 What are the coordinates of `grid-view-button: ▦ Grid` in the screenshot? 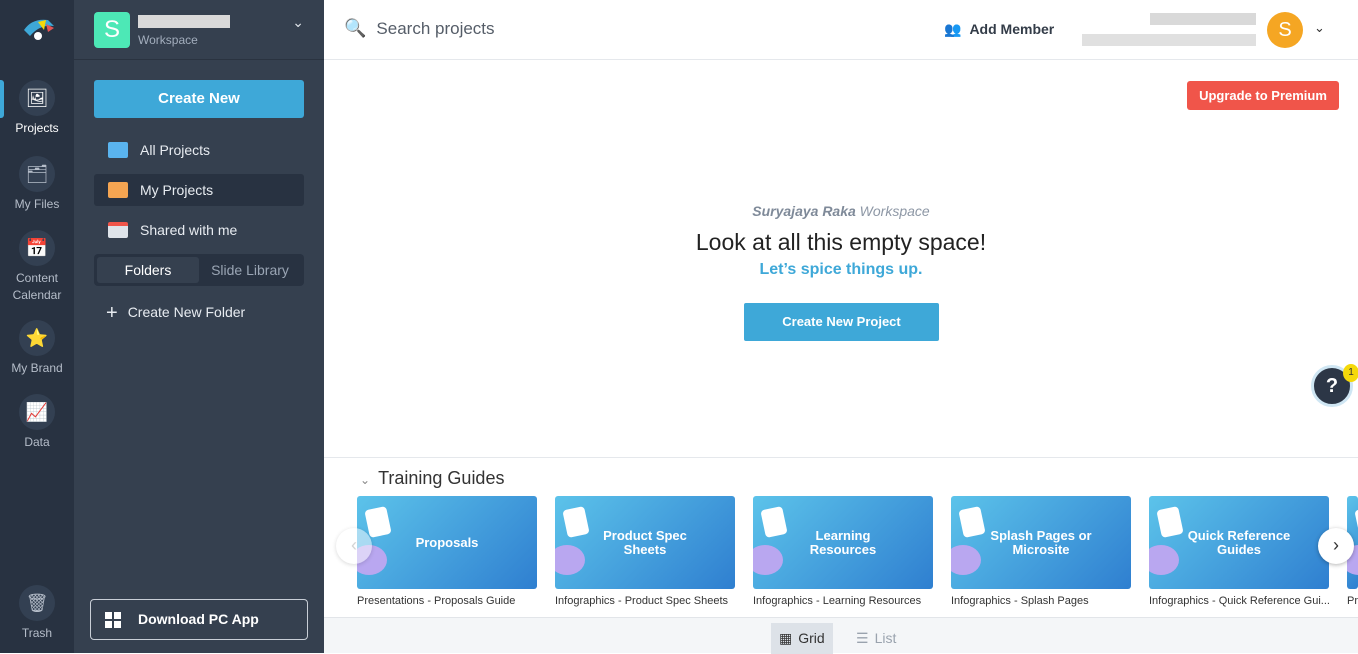 It's located at (802, 638).